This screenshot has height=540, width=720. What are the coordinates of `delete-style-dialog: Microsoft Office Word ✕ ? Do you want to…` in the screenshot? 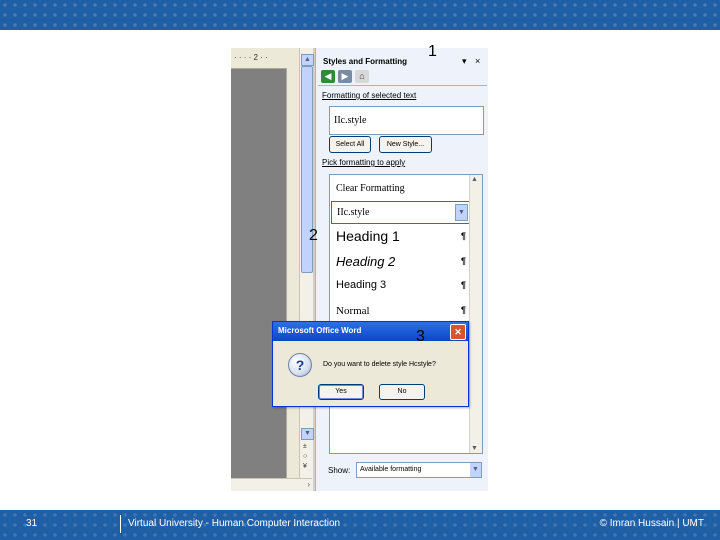 It's located at (370, 364).